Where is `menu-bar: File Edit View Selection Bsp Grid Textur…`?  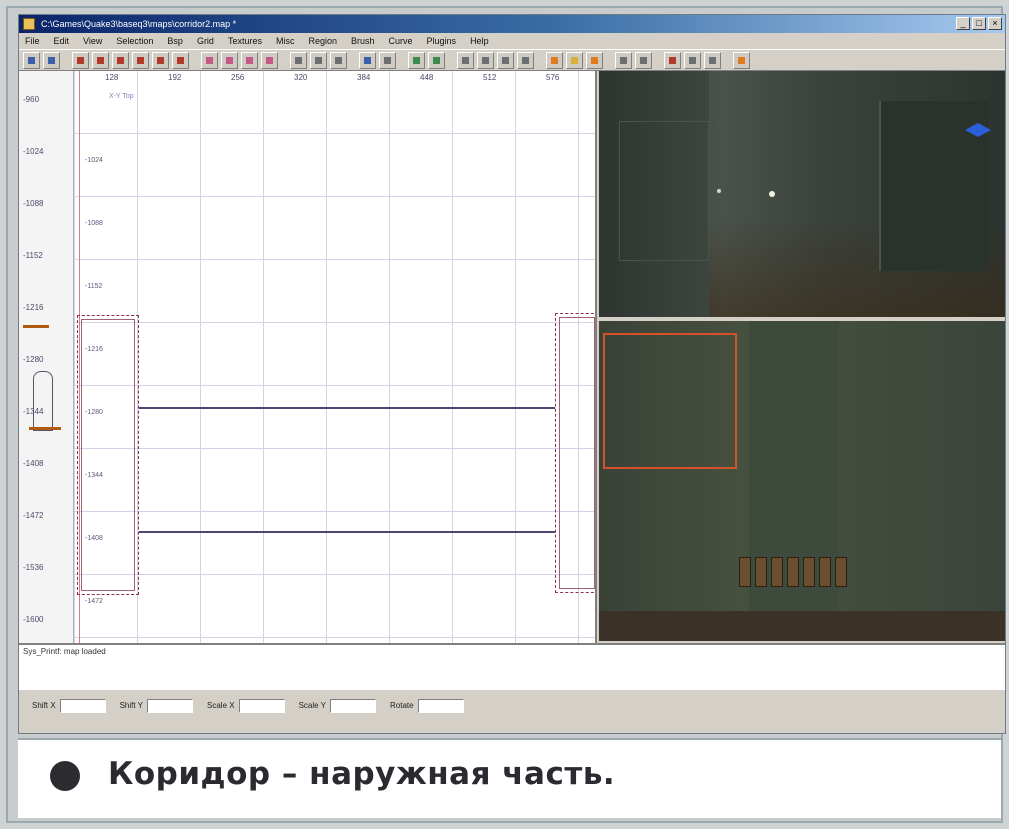
menu-bar: File Edit View Selection Bsp Grid Textur… is located at coordinates (512, 41).